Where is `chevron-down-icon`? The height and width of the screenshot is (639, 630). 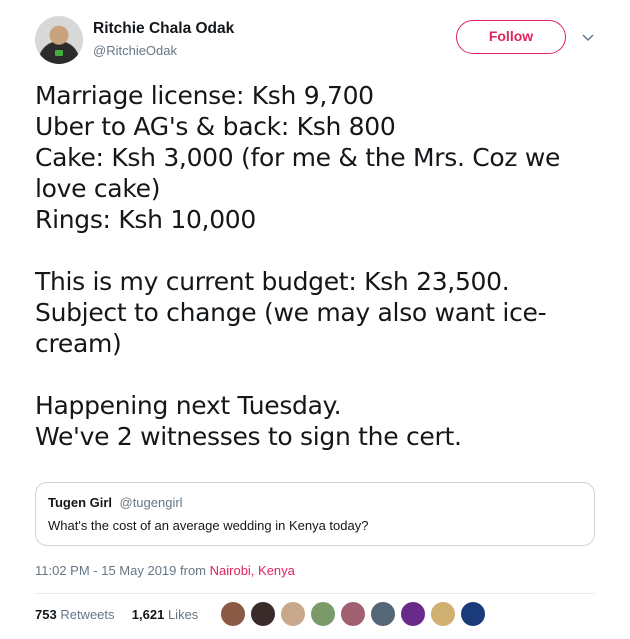 chevron-down-icon is located at coordinates (588, 37).